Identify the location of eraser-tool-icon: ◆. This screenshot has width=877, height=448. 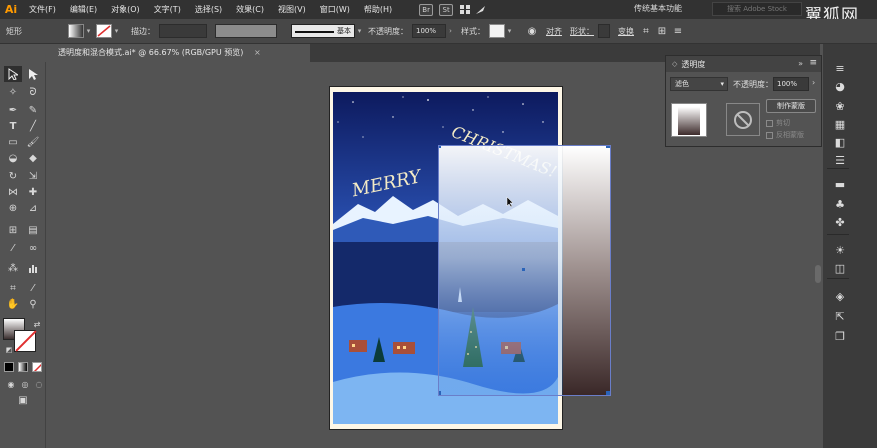
(33, 158).